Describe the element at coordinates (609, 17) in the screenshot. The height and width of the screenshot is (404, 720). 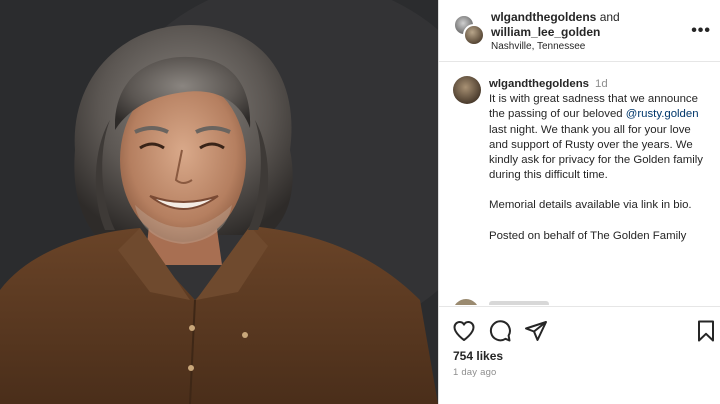
I see `and-text: and` at that location.